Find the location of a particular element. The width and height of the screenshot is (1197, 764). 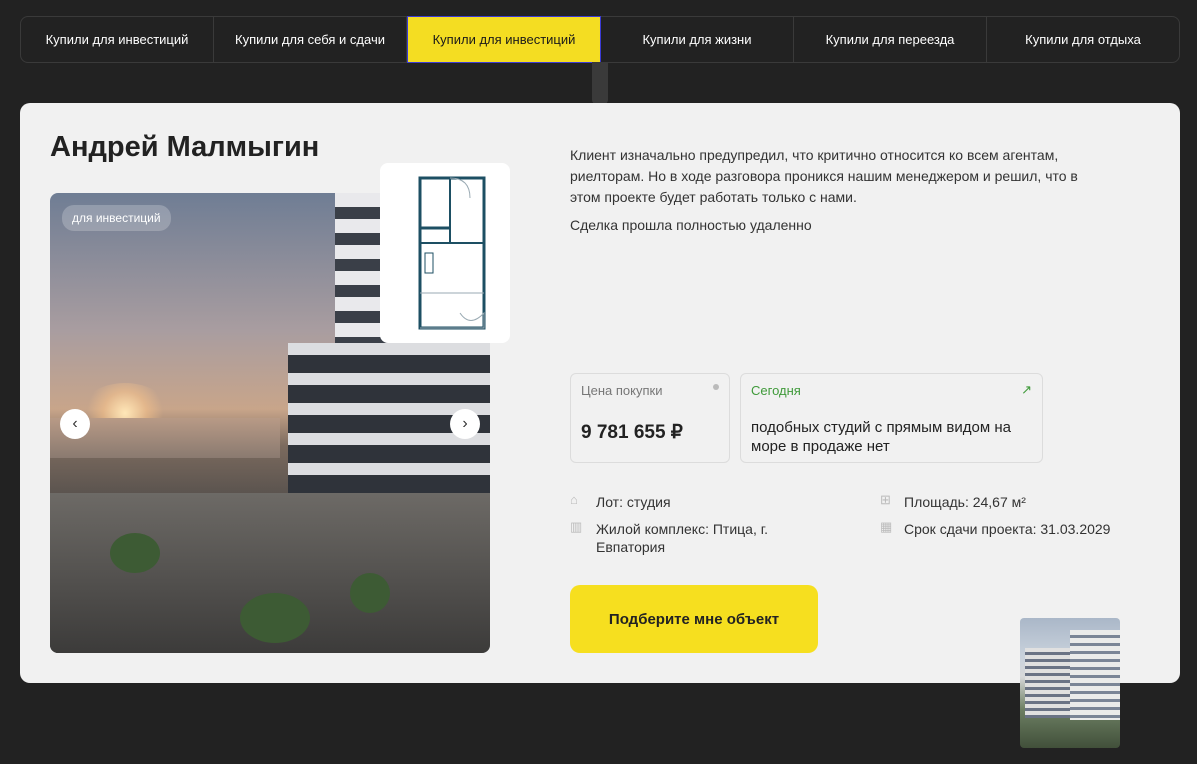

tab-label: Купили для себя и сдачи is located at coordinates (310, 39).